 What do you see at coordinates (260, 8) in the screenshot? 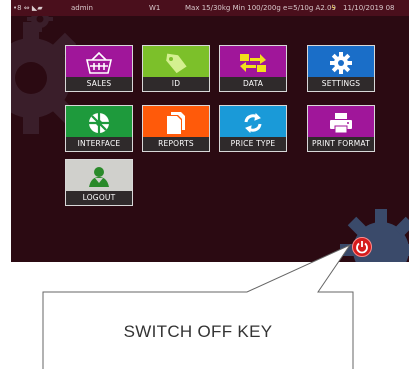
I see `status-range: Max 15/30kg Min 100/200g e=5/10g A2.09` at bounding box center [260, 8].